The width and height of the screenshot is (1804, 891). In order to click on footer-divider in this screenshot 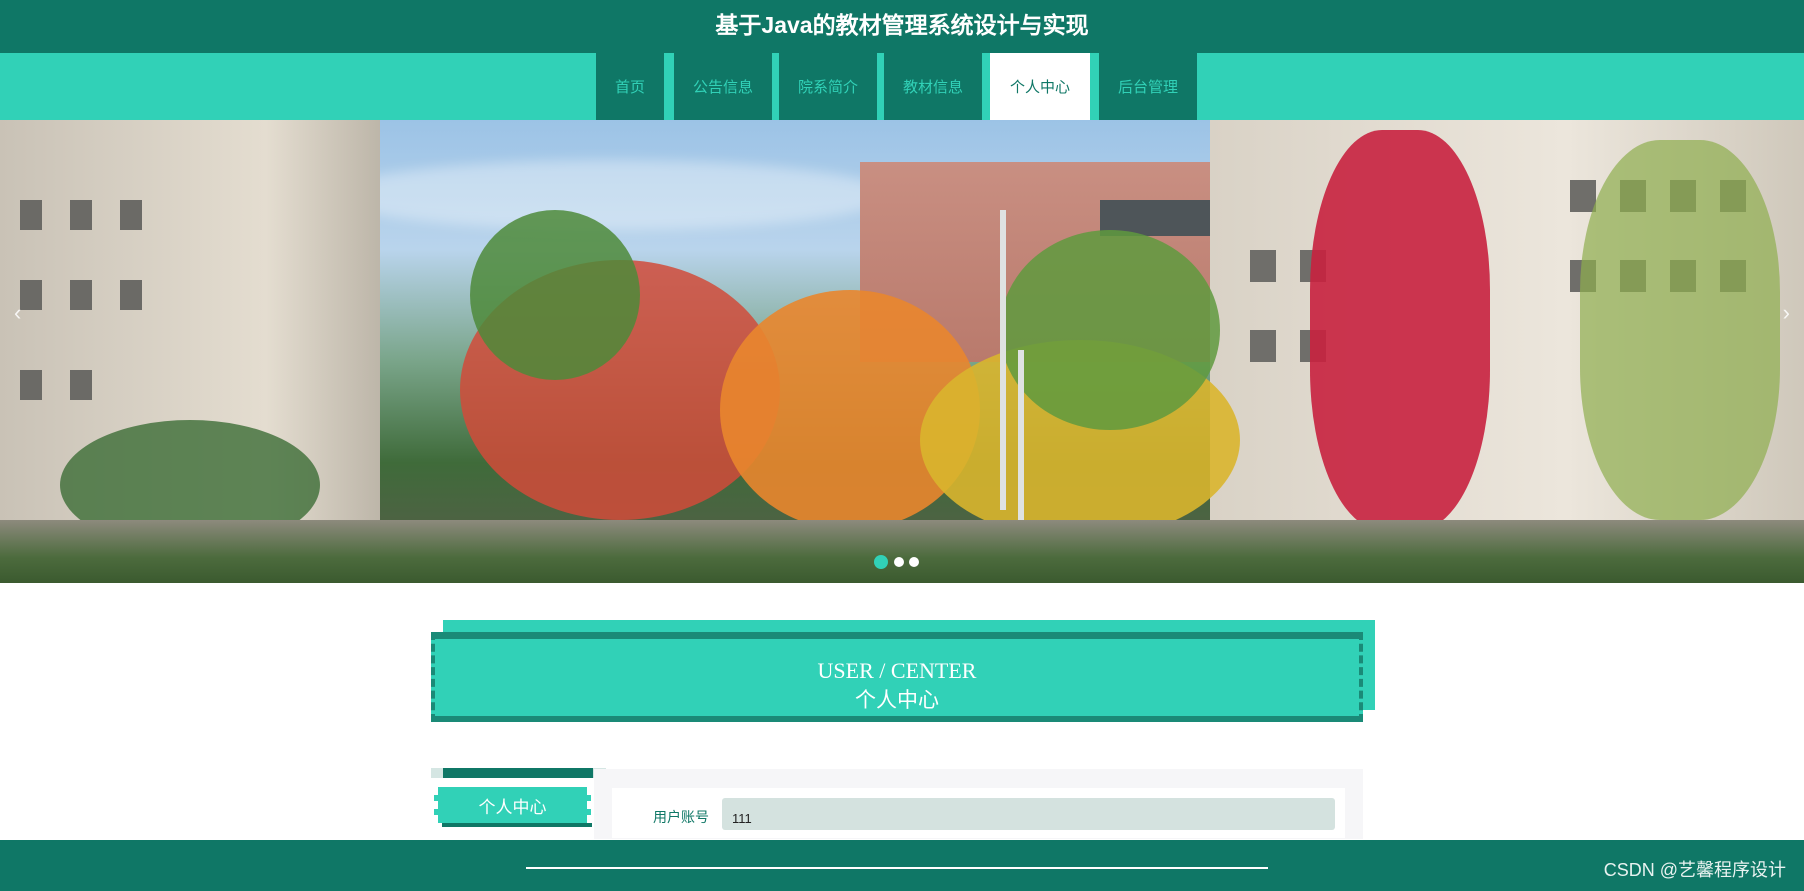, I will do `click(897, 868)`.